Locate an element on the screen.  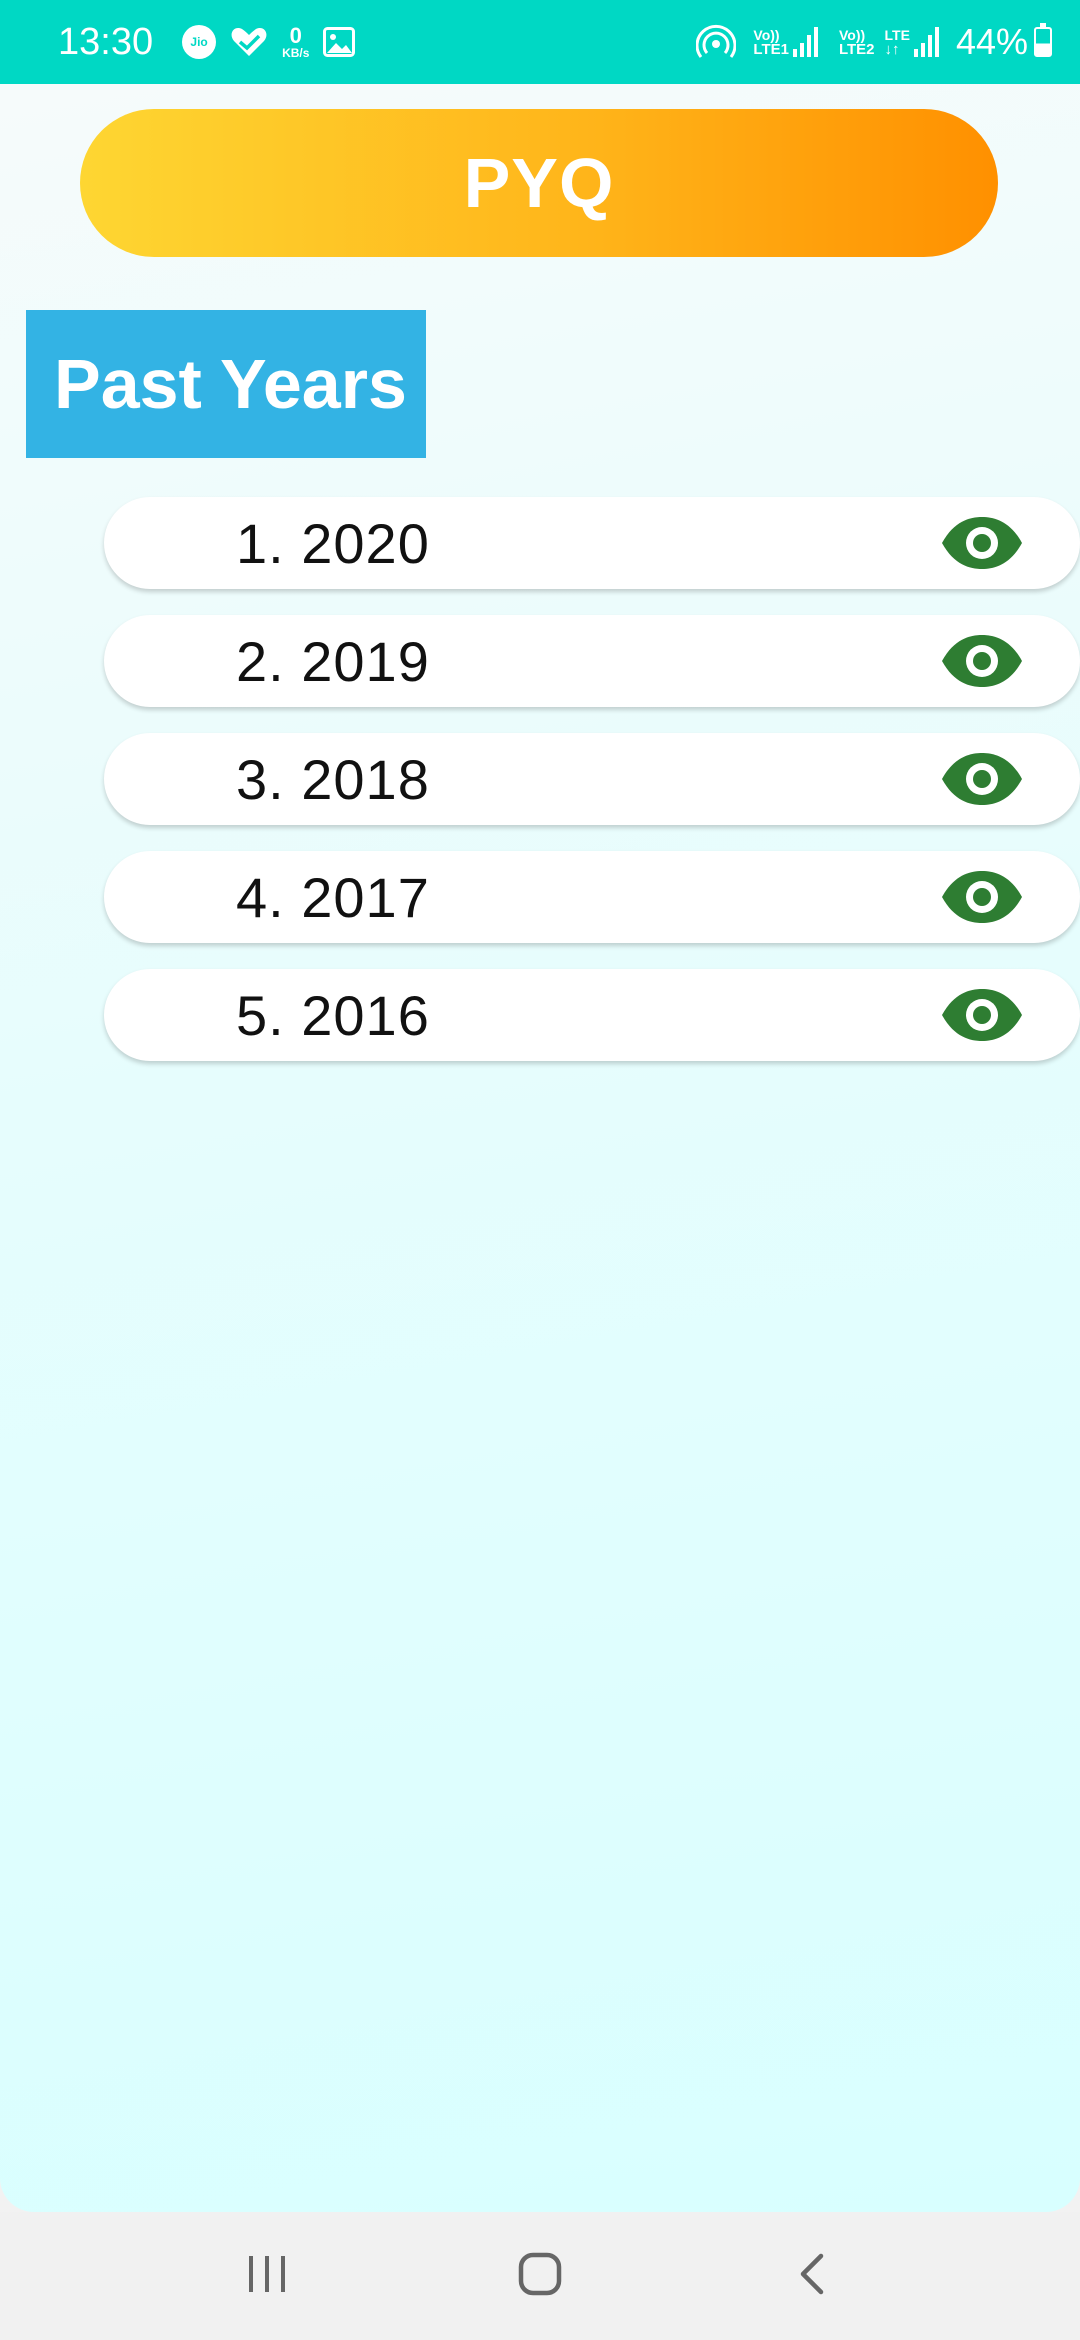
battery-charging-icon is located at coordinates (1043, 40).